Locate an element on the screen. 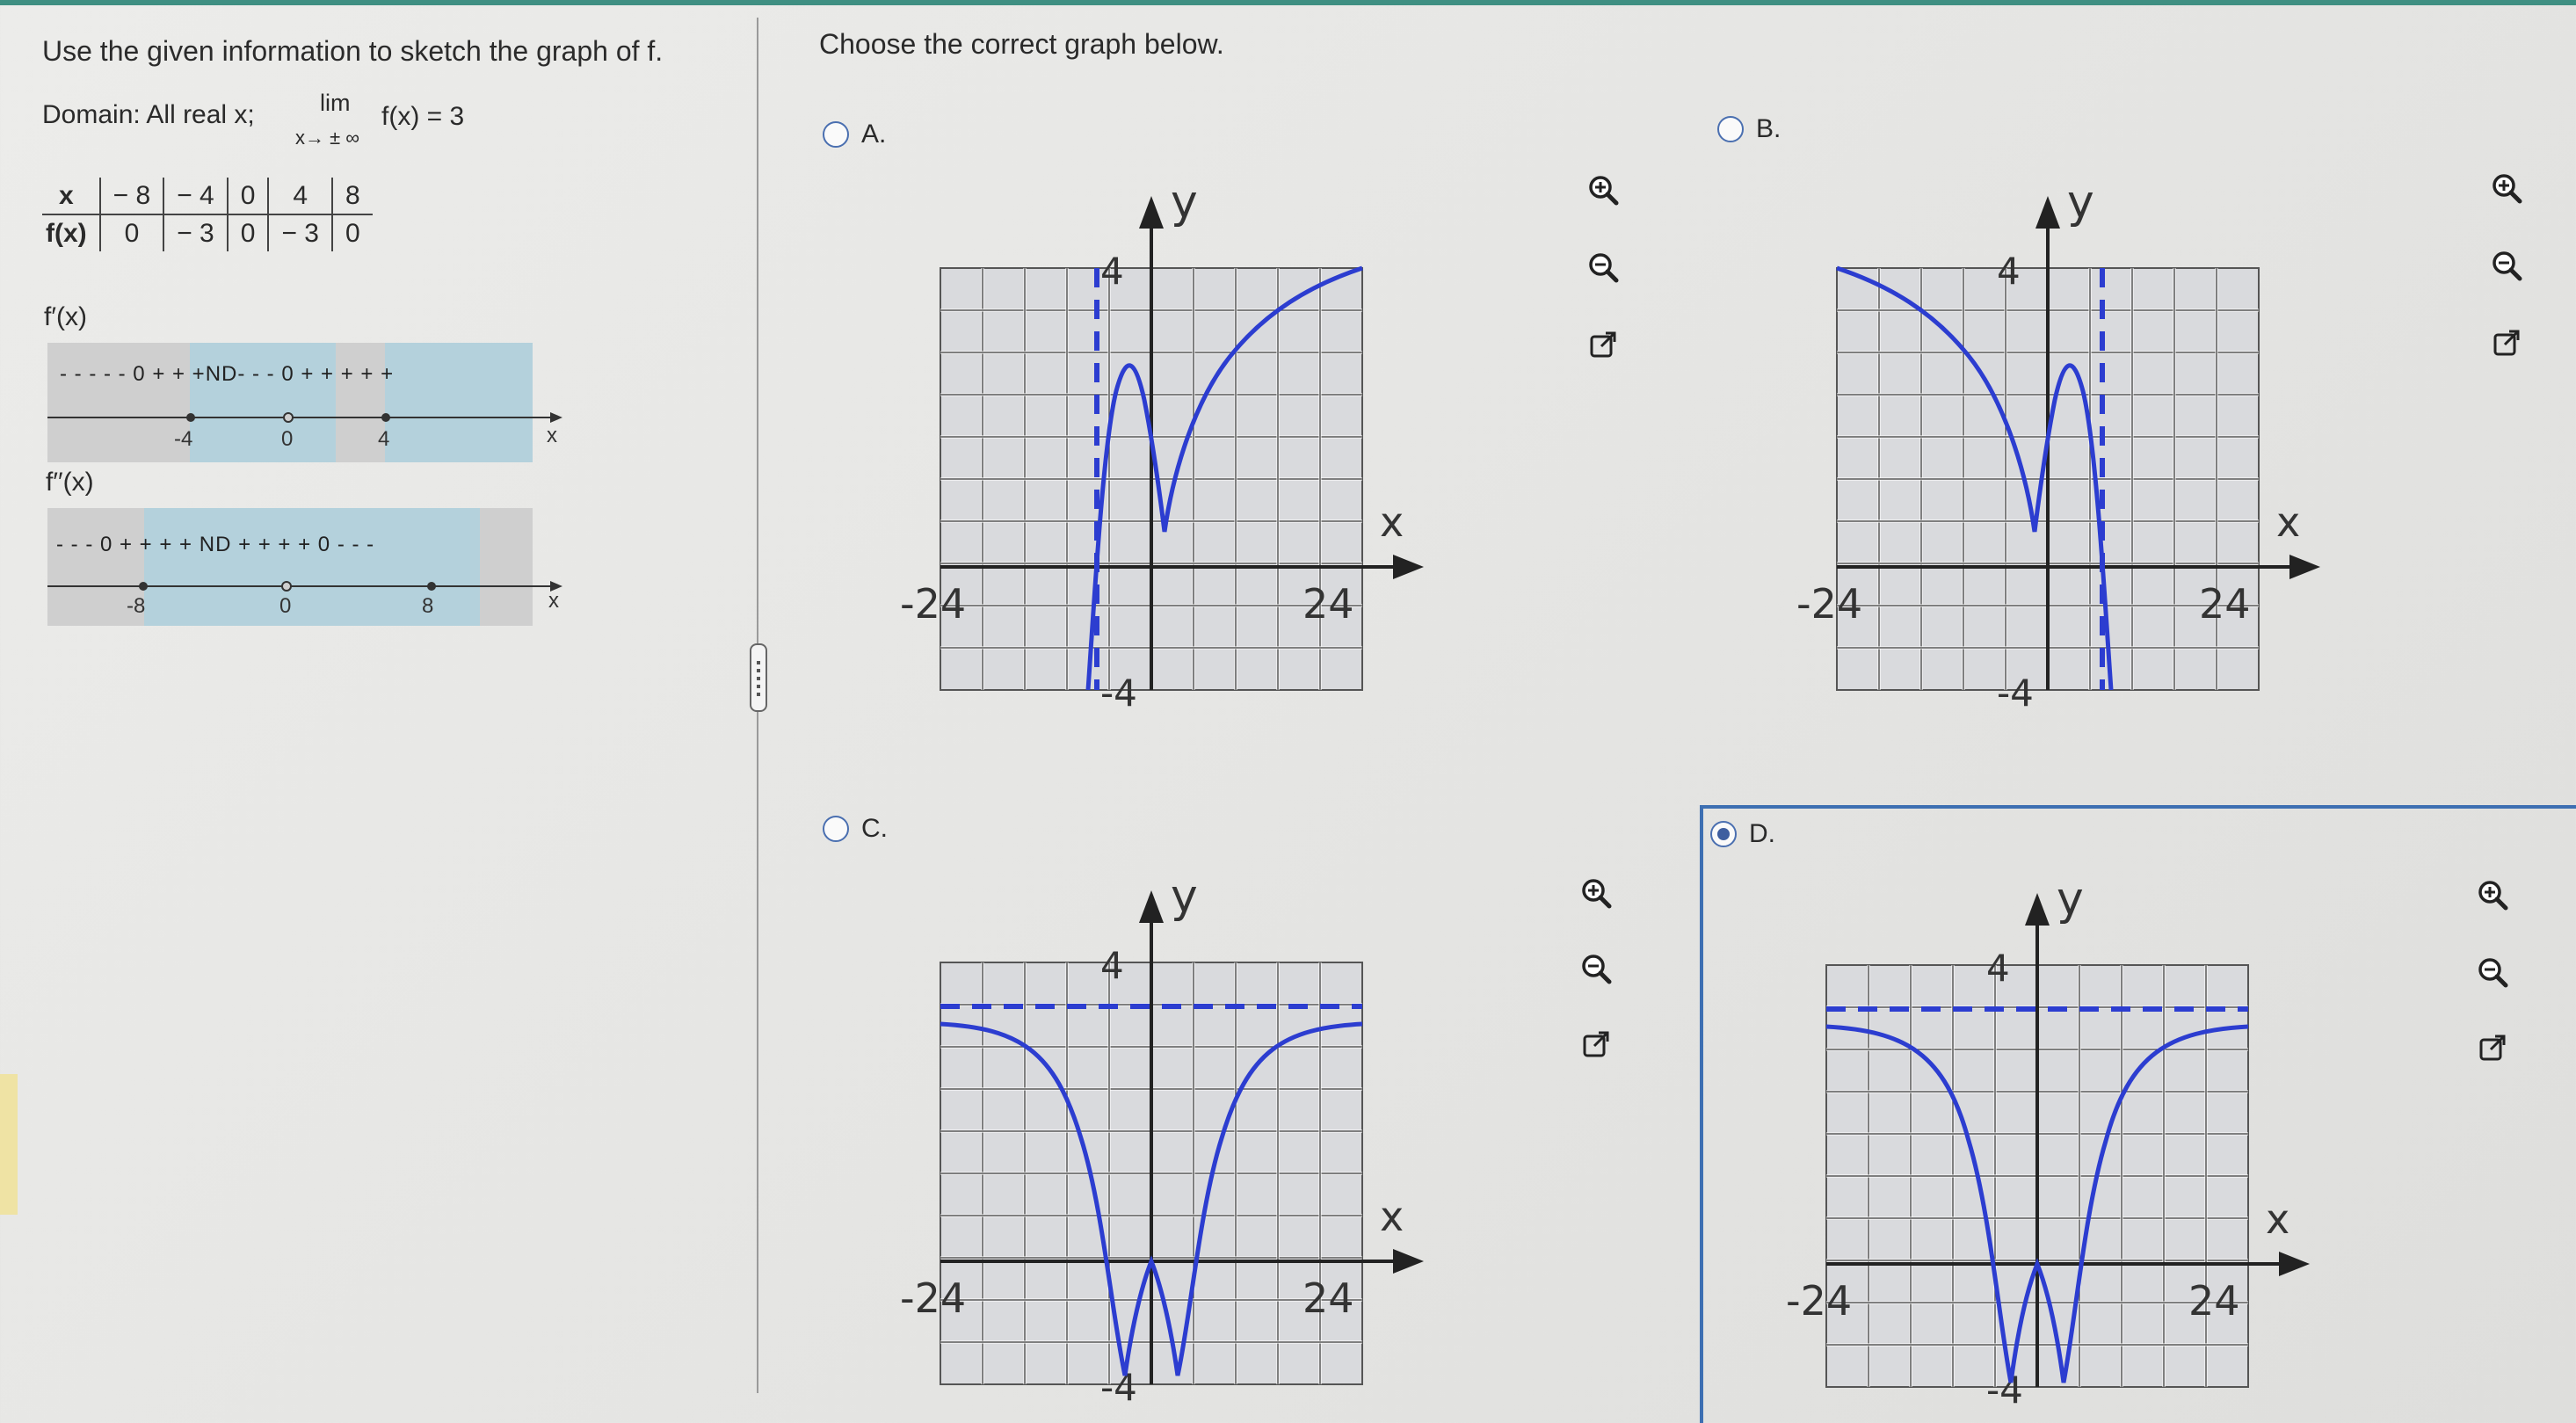 The width and height of the screenshot is (2576, 1423). option-c: C. is located at coordinates (855, 829).